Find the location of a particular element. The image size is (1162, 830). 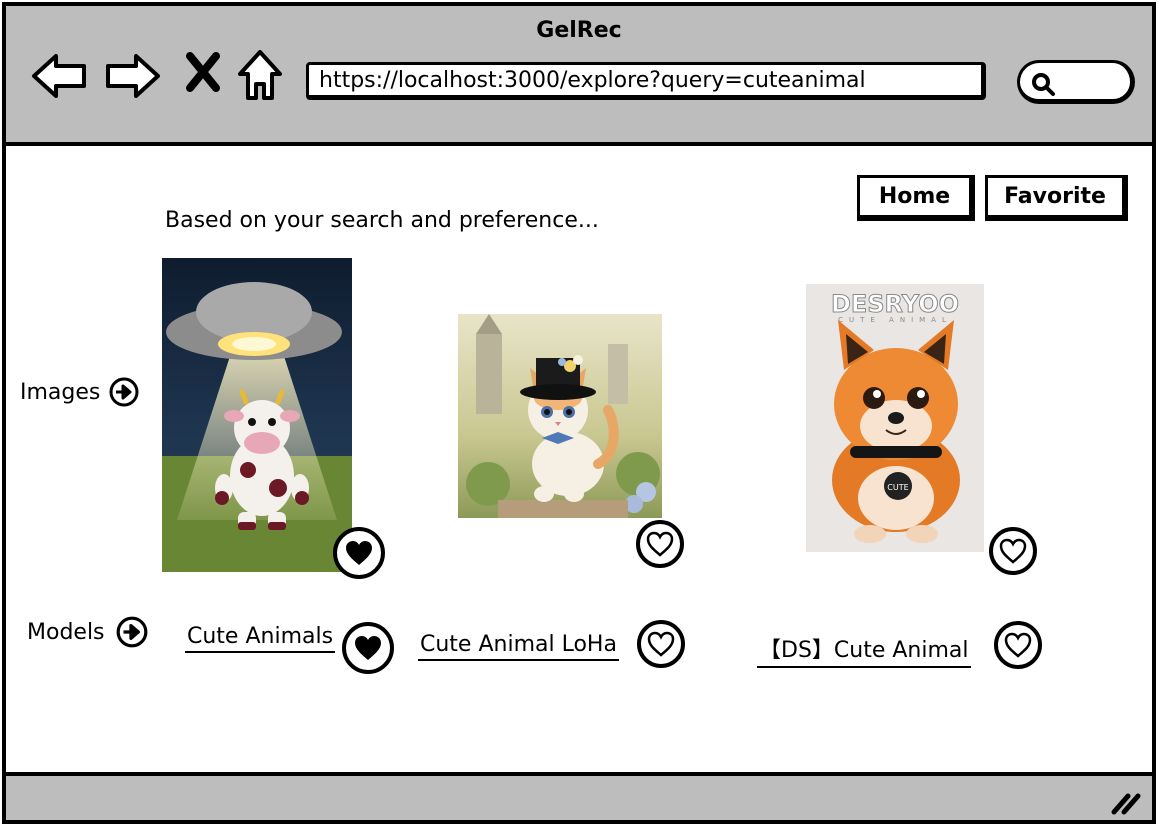

close-x-icon is located at coordinates (203, 72).